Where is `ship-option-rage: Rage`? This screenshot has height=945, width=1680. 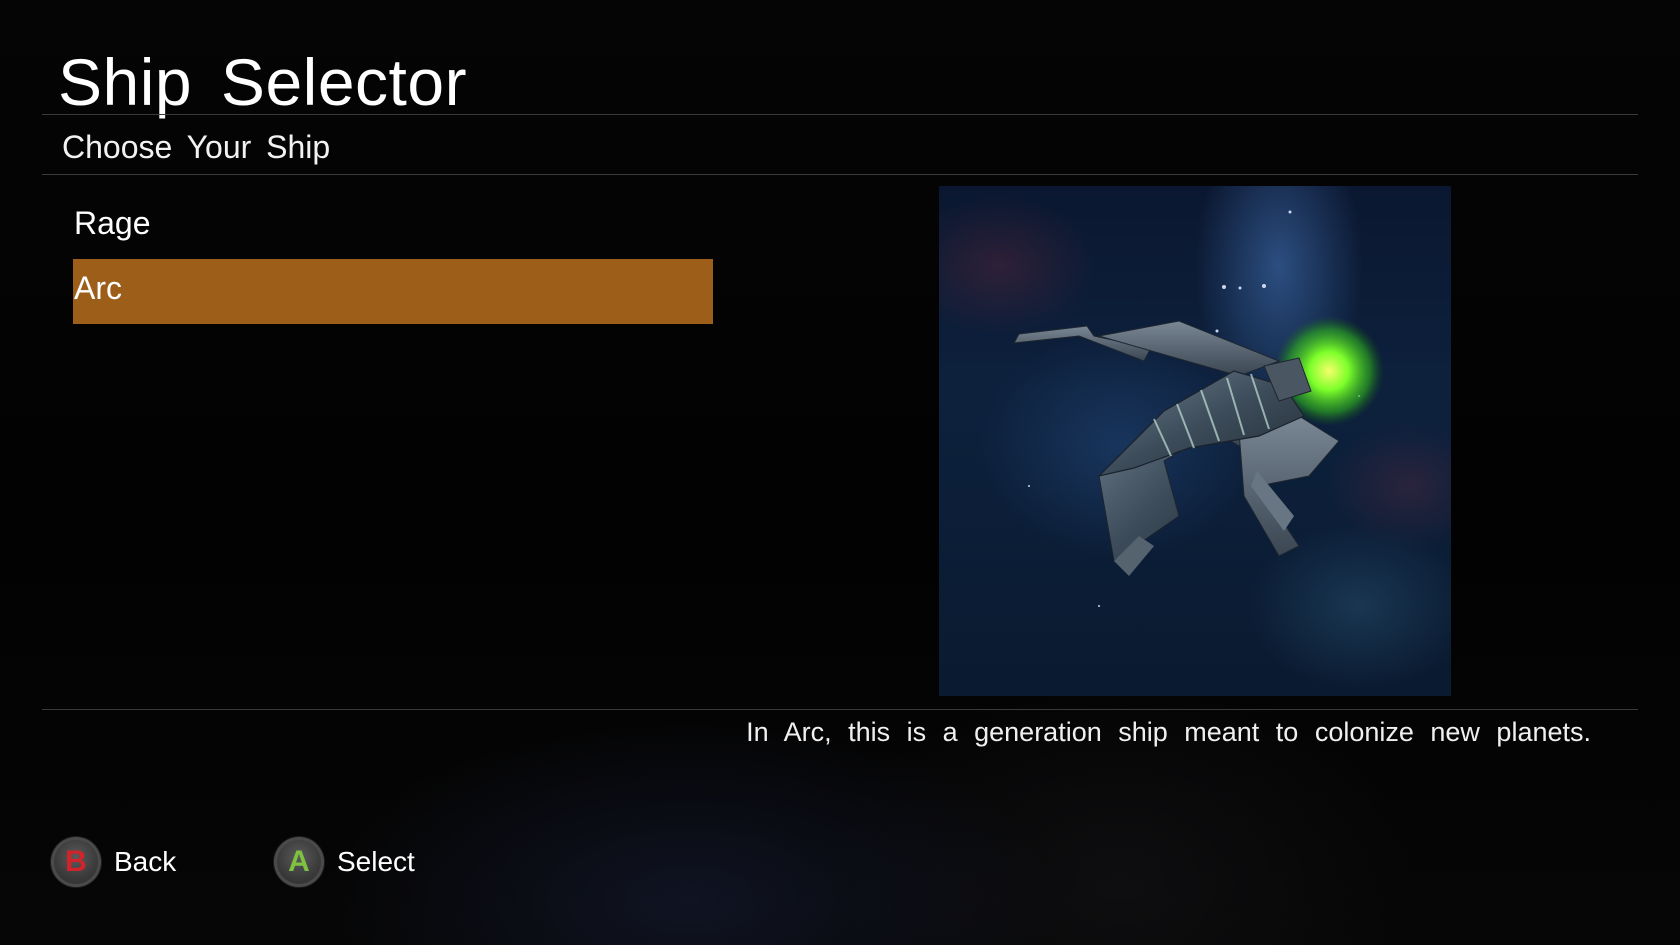 ship-option-rage: Rage is located at coordinates (393, 226).